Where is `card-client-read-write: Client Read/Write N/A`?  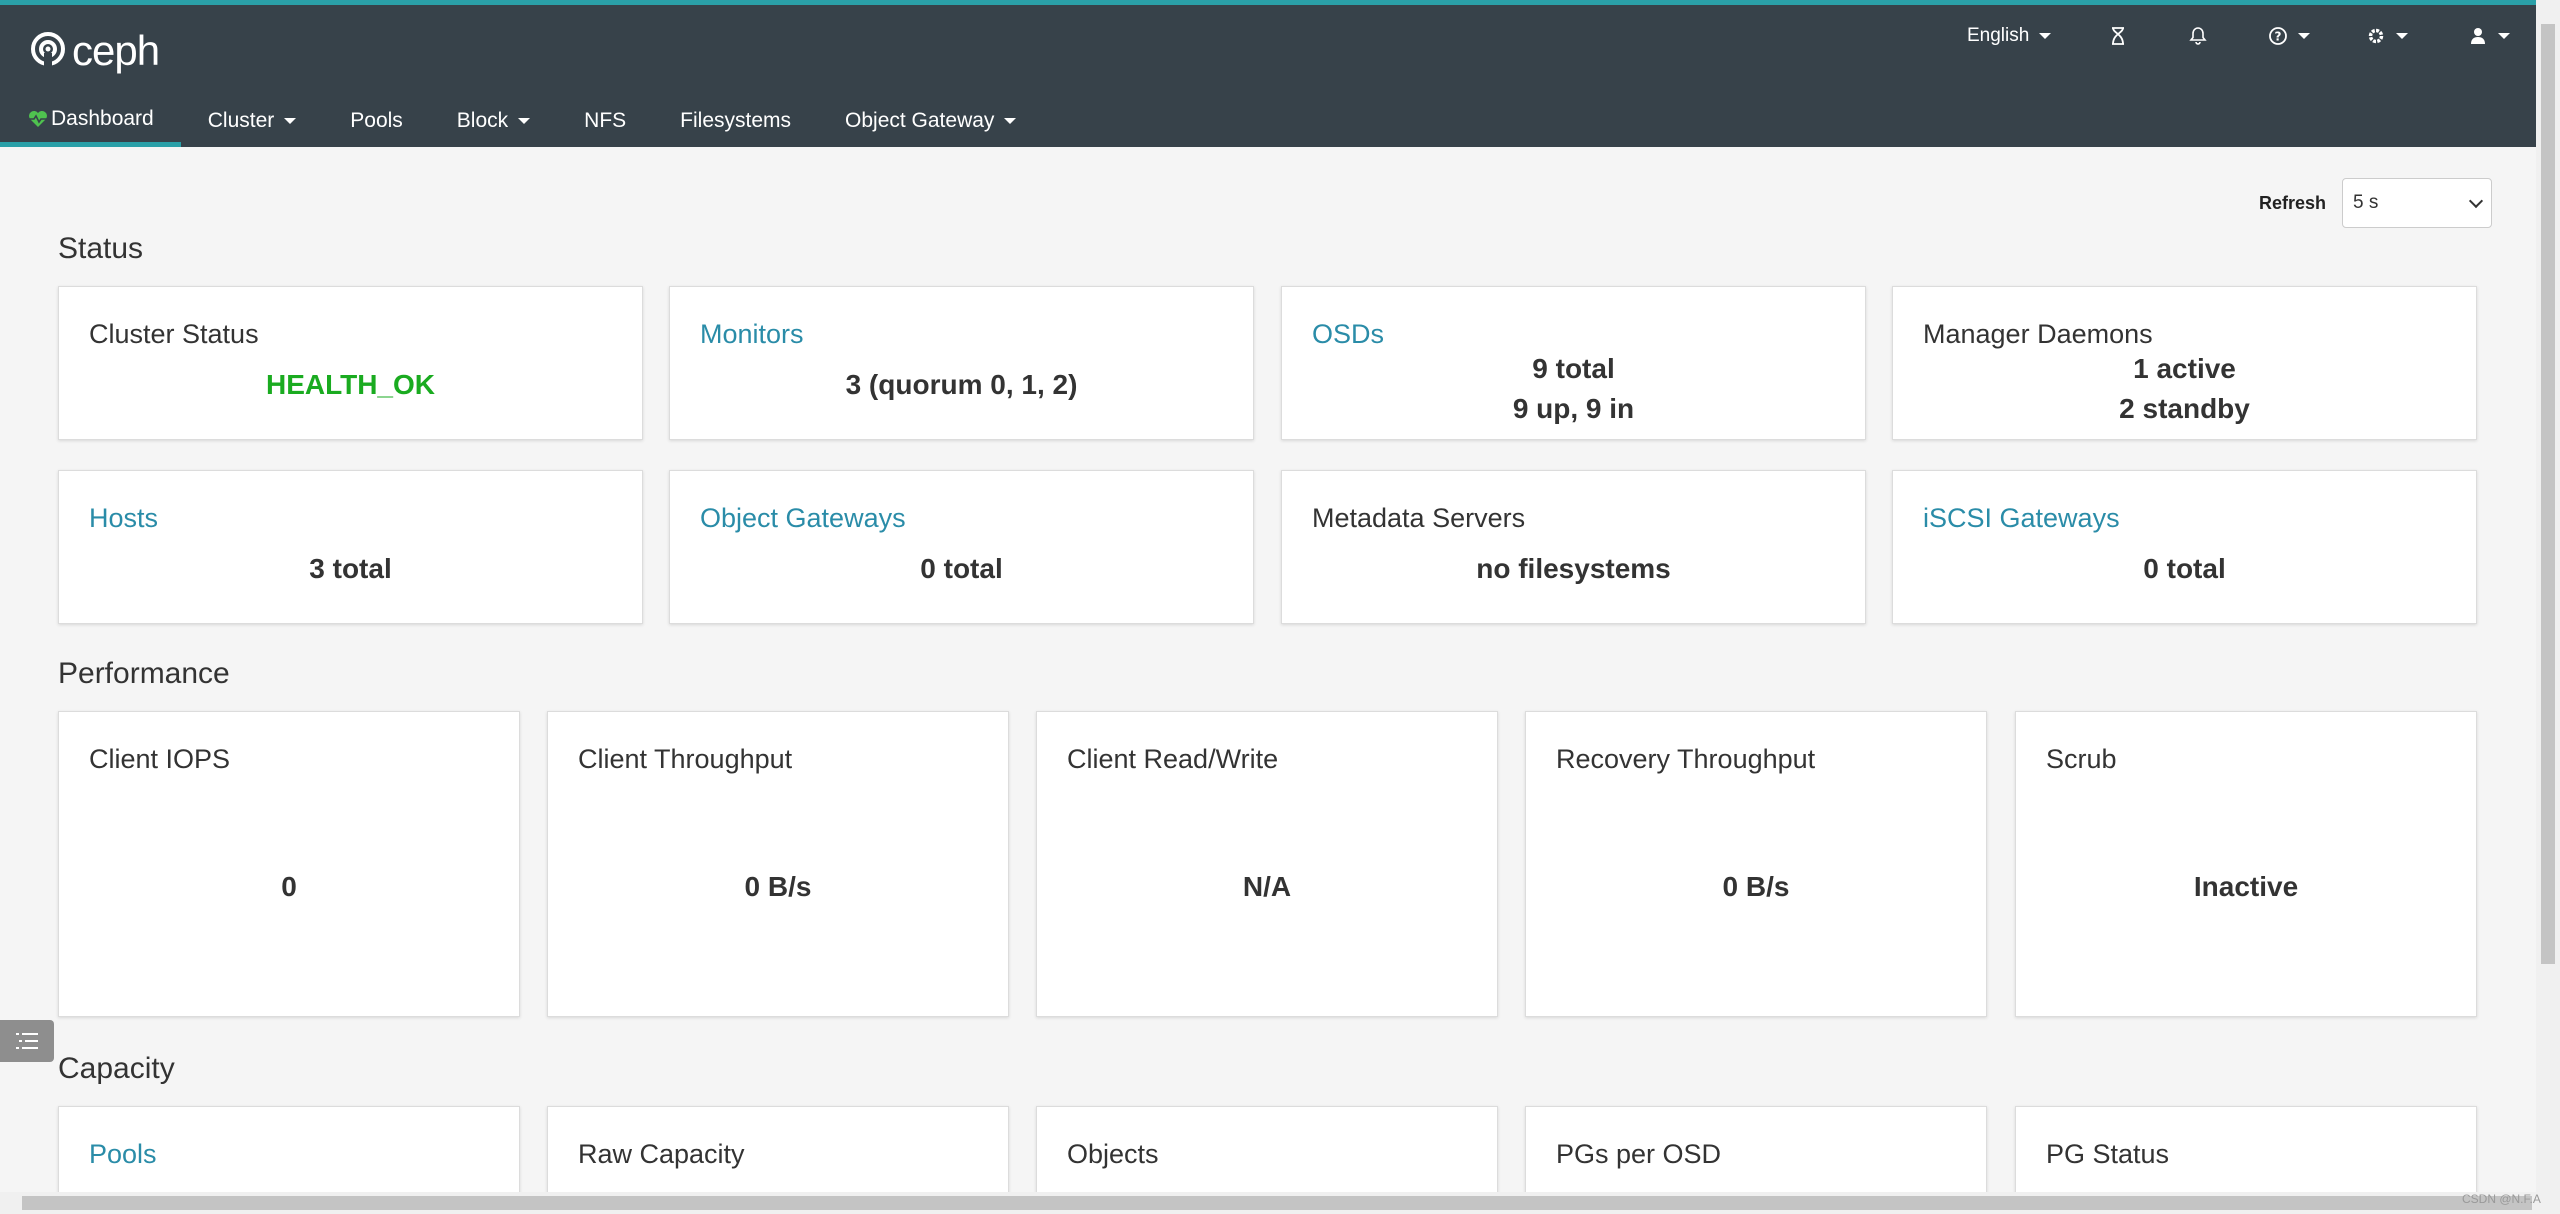
card-client-read-write: Client Read/Write N/A is located at coordinates (1267, 864).